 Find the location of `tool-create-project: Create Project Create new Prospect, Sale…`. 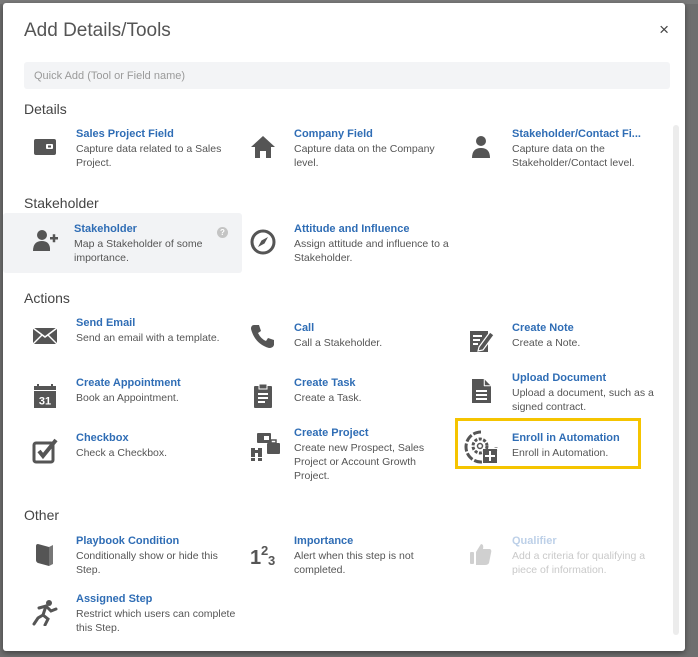

tool-create-project: Create Project Create new Prospect, Sale… is located at coordinates (350, 456).